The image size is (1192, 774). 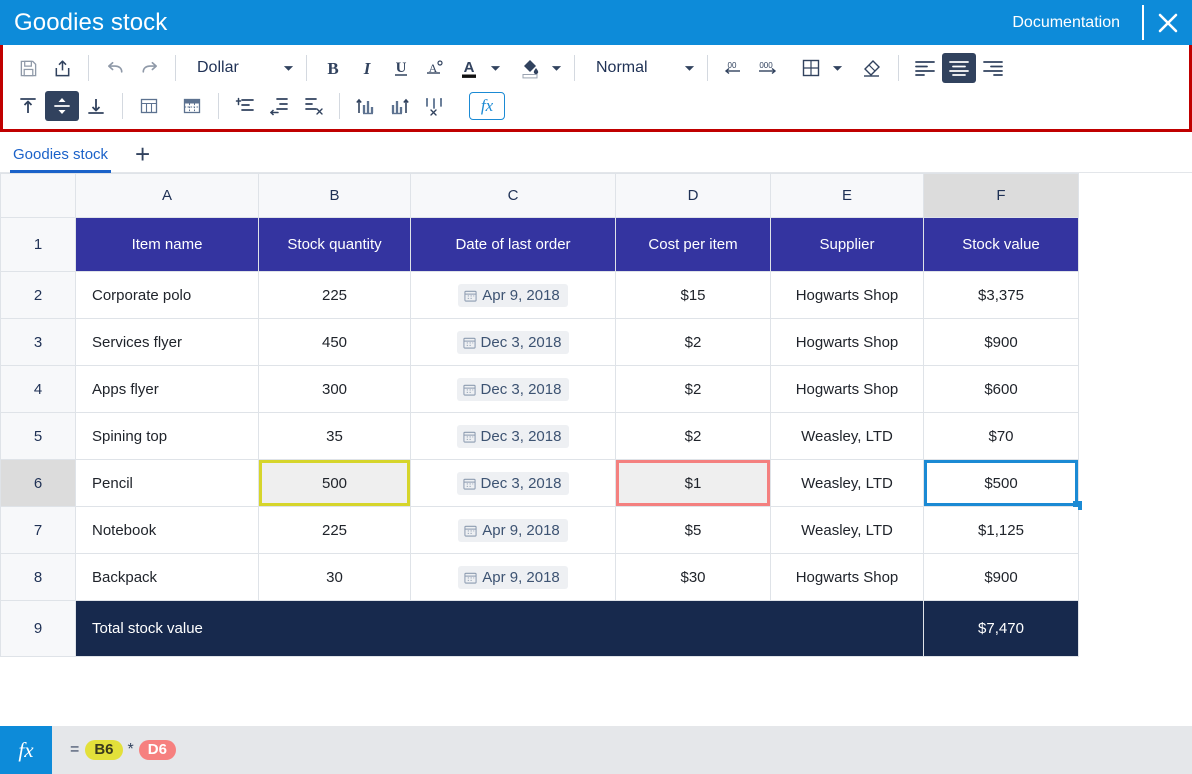 What do you see at coordinates (366, 106) in the screenshot?
I see `sort-ascending-button` at bounding box center [366, 106].